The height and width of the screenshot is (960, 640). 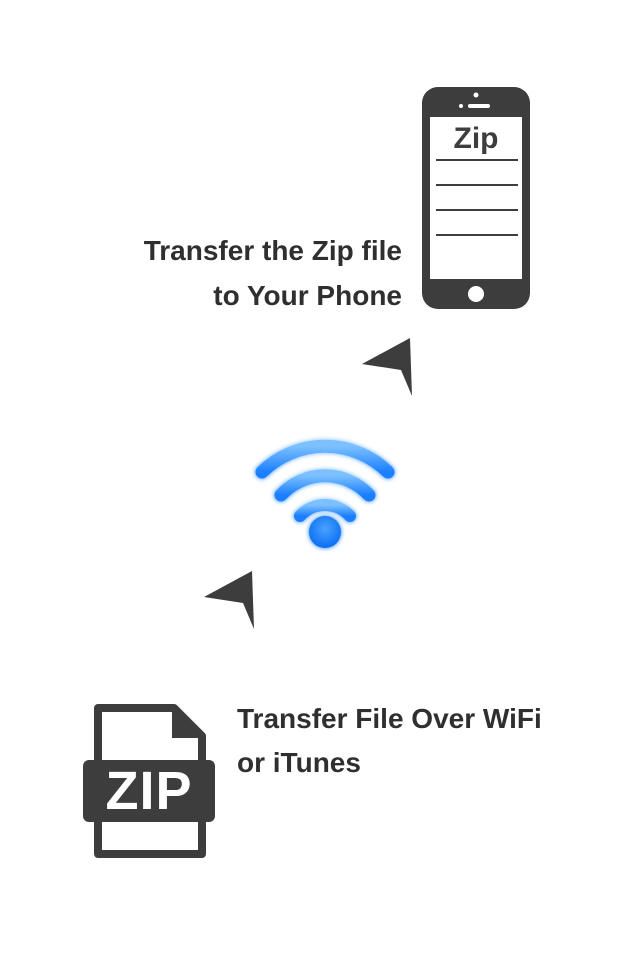 I want to click on phone-screen-title: Zip, so click(x=476, y=138).